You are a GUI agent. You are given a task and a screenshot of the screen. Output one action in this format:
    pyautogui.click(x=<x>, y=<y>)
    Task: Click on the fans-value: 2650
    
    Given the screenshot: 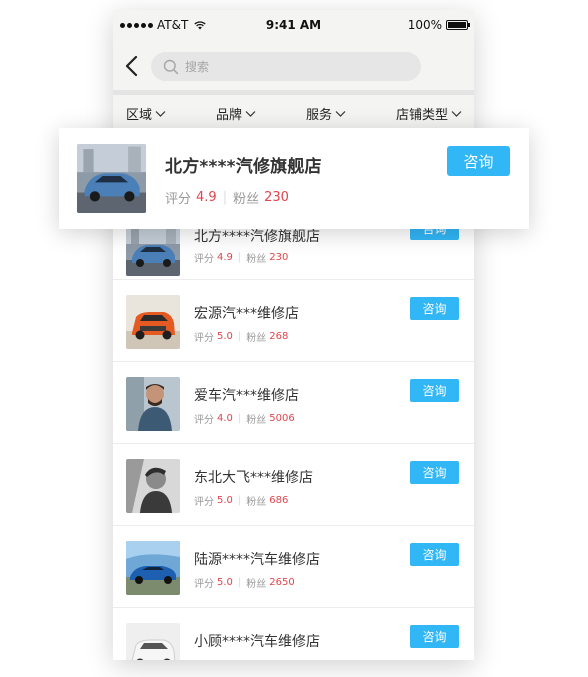 What is the action you would take?
    pyautogui.click(x=282, y=582)
    